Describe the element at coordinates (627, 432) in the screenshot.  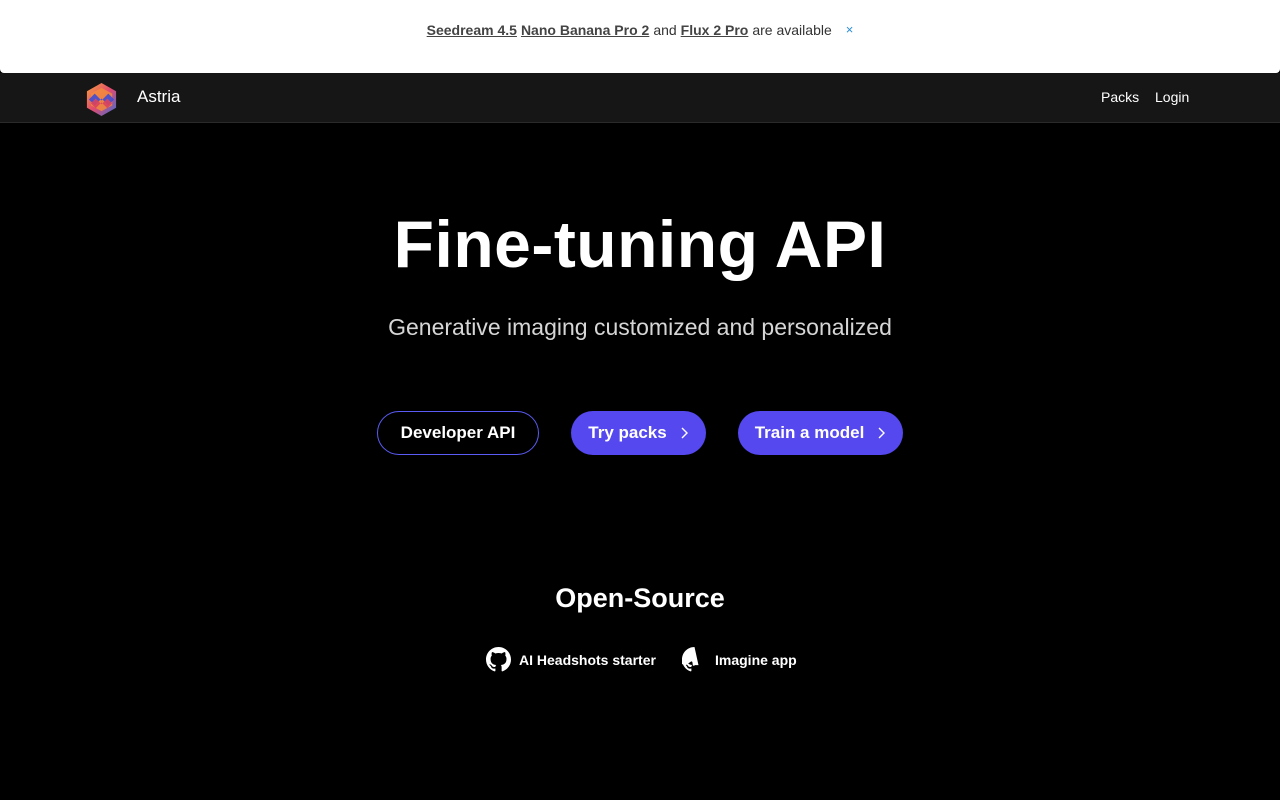
I see `try-packs-label: Try packs` at that location.